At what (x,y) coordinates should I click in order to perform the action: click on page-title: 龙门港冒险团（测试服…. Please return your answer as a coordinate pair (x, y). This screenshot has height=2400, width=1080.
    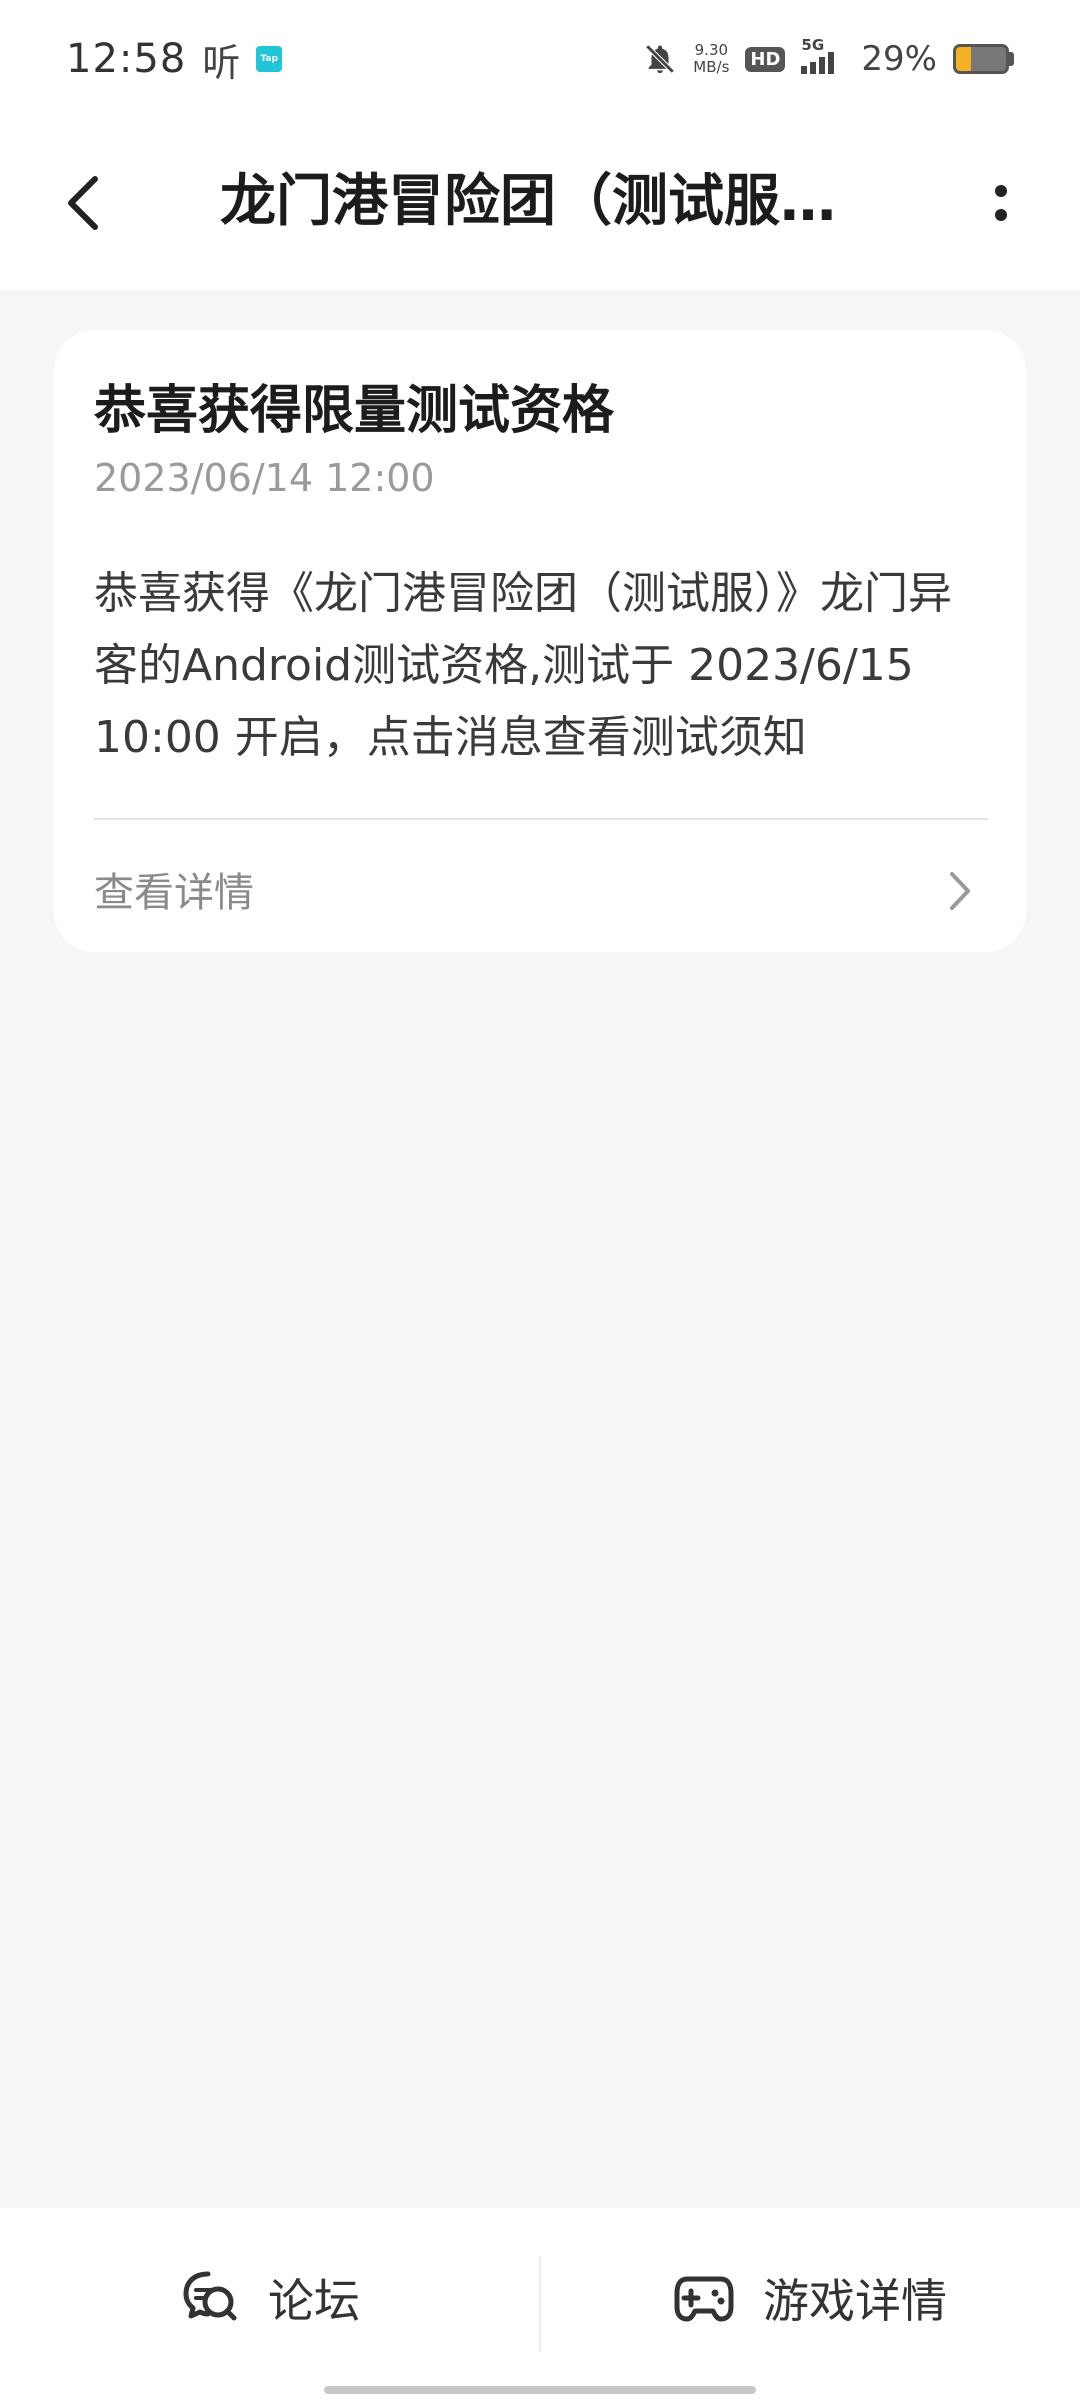
    Looking at the image, I should click on (528, 201).